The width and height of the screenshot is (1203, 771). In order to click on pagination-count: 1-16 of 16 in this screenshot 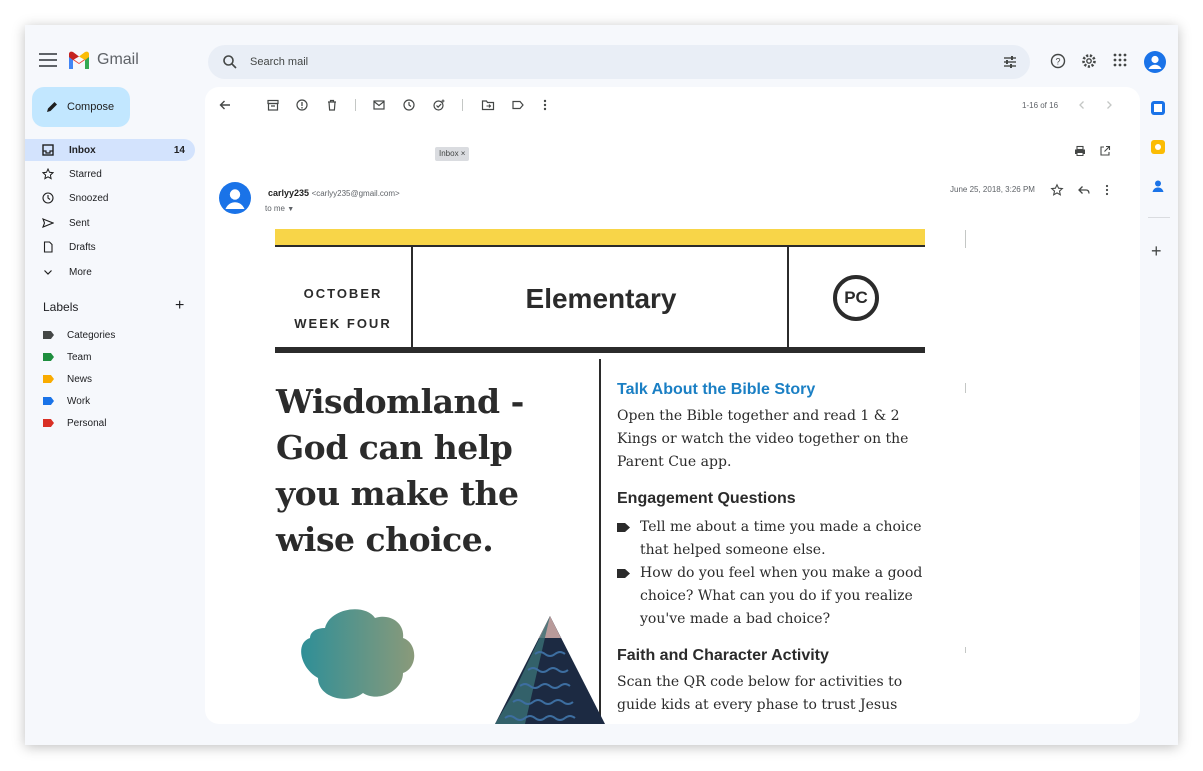, I will do `click(1040, 105)`.